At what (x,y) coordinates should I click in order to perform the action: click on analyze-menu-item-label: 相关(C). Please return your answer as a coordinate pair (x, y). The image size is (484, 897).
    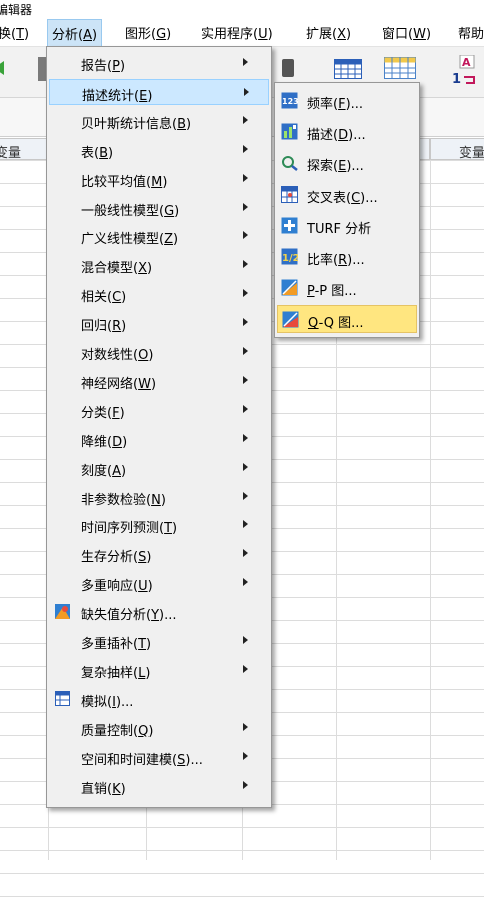
    Looking at the image, I should click on (104, 298).